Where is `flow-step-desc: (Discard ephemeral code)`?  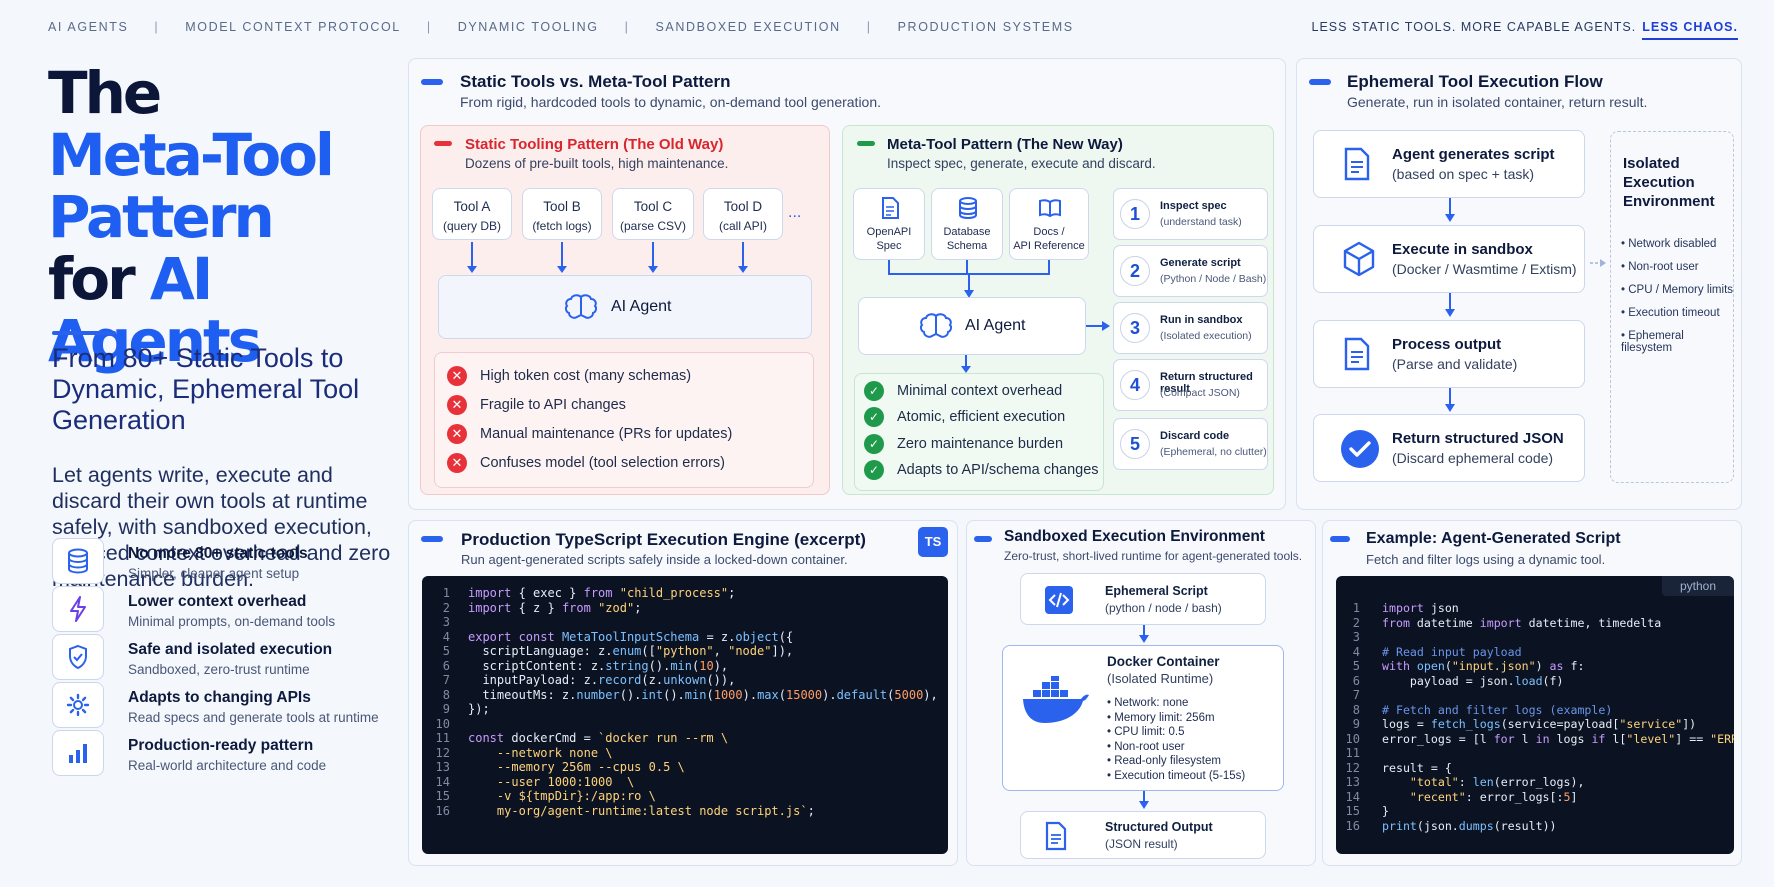 flow-step-desc: (Discard ephemeral code) is located at coordinates (1473, 458).